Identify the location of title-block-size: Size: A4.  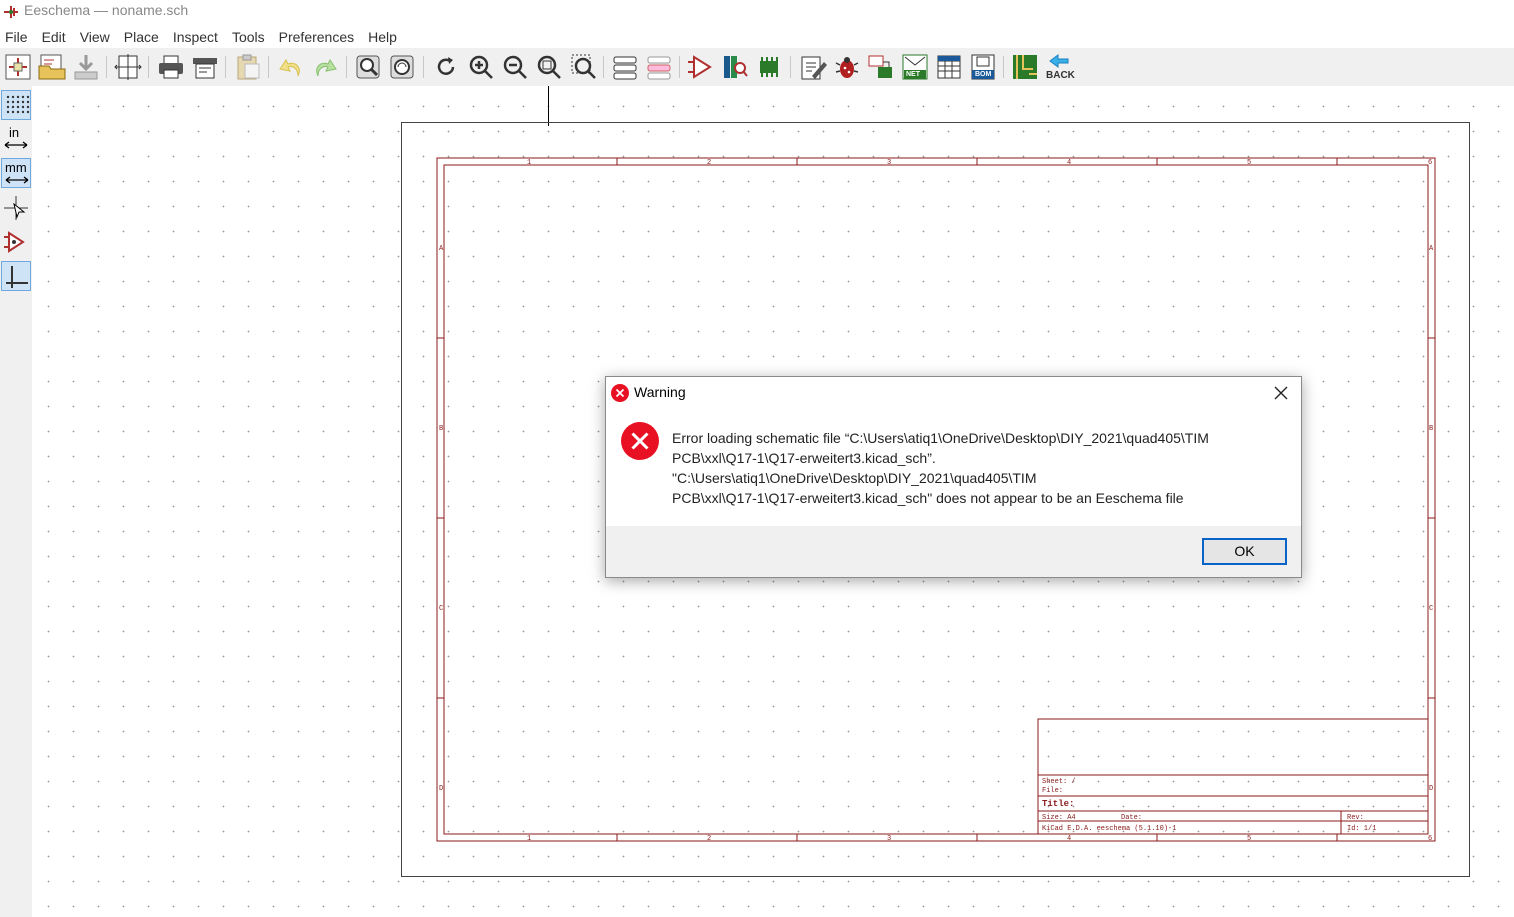
(1059, 818).